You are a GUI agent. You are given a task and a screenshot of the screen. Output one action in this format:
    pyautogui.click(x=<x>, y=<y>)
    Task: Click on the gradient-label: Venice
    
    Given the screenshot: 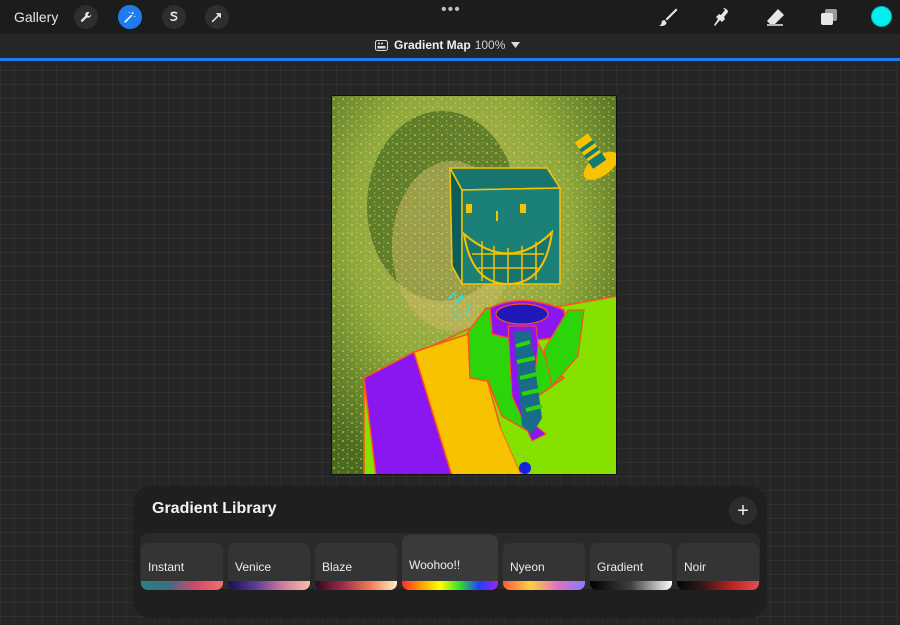 What is the action you would take?
    pyautogui.click(x=253, y=567)
    